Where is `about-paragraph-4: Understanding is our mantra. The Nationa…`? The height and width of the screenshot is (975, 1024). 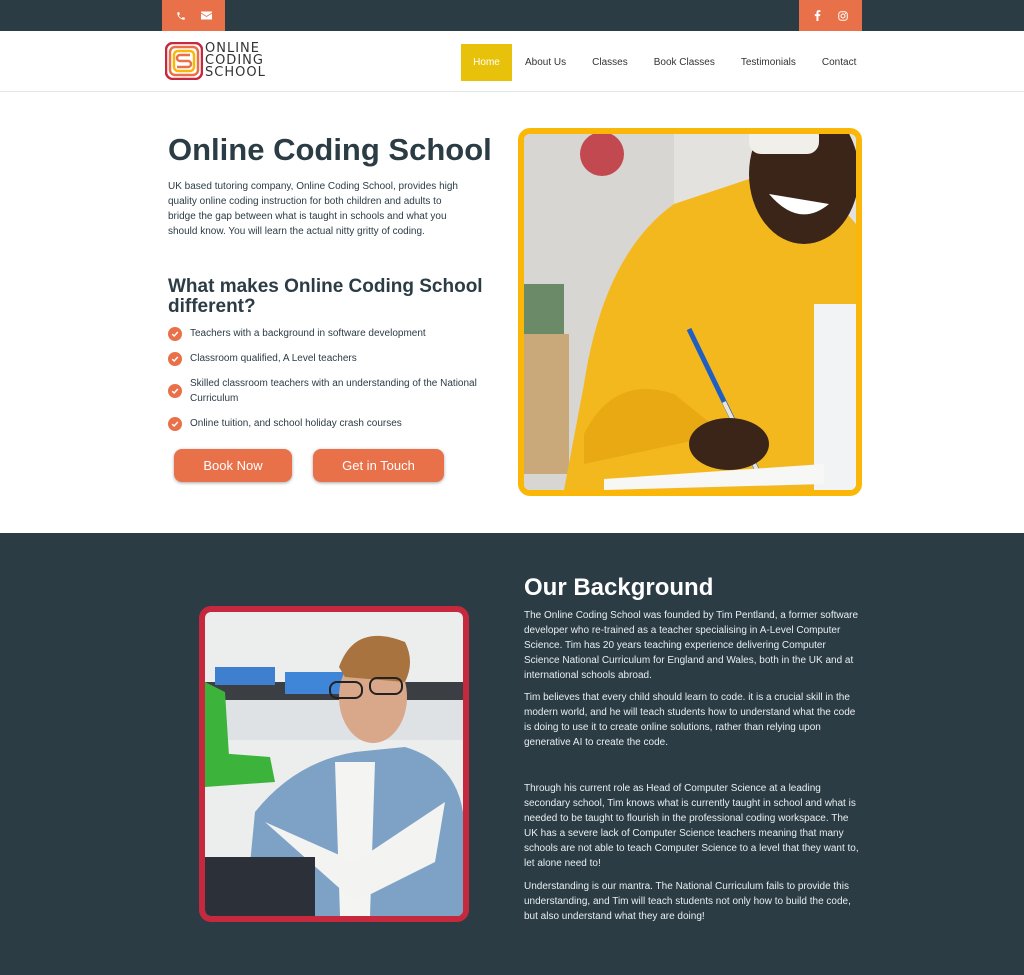 about-paragraph-4: Understanding is our mantra. The Nationa… is located at coordinates (687, 901).